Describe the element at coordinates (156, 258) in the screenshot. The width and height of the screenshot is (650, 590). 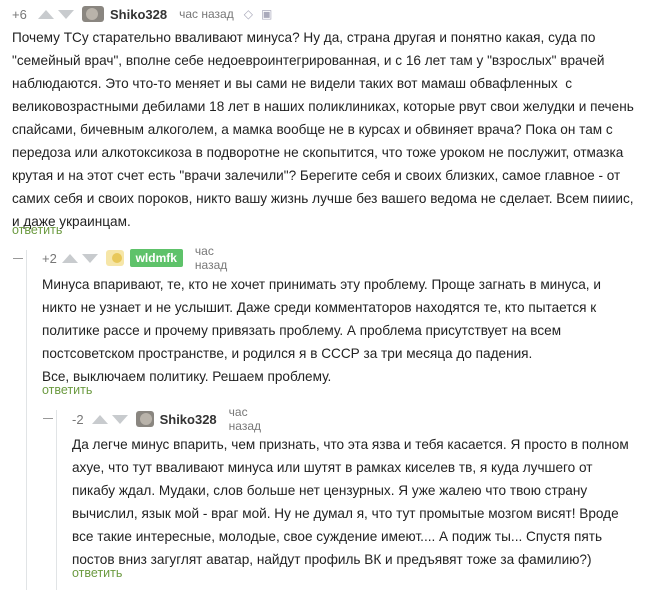
I see `username: wldmfk` at that location.